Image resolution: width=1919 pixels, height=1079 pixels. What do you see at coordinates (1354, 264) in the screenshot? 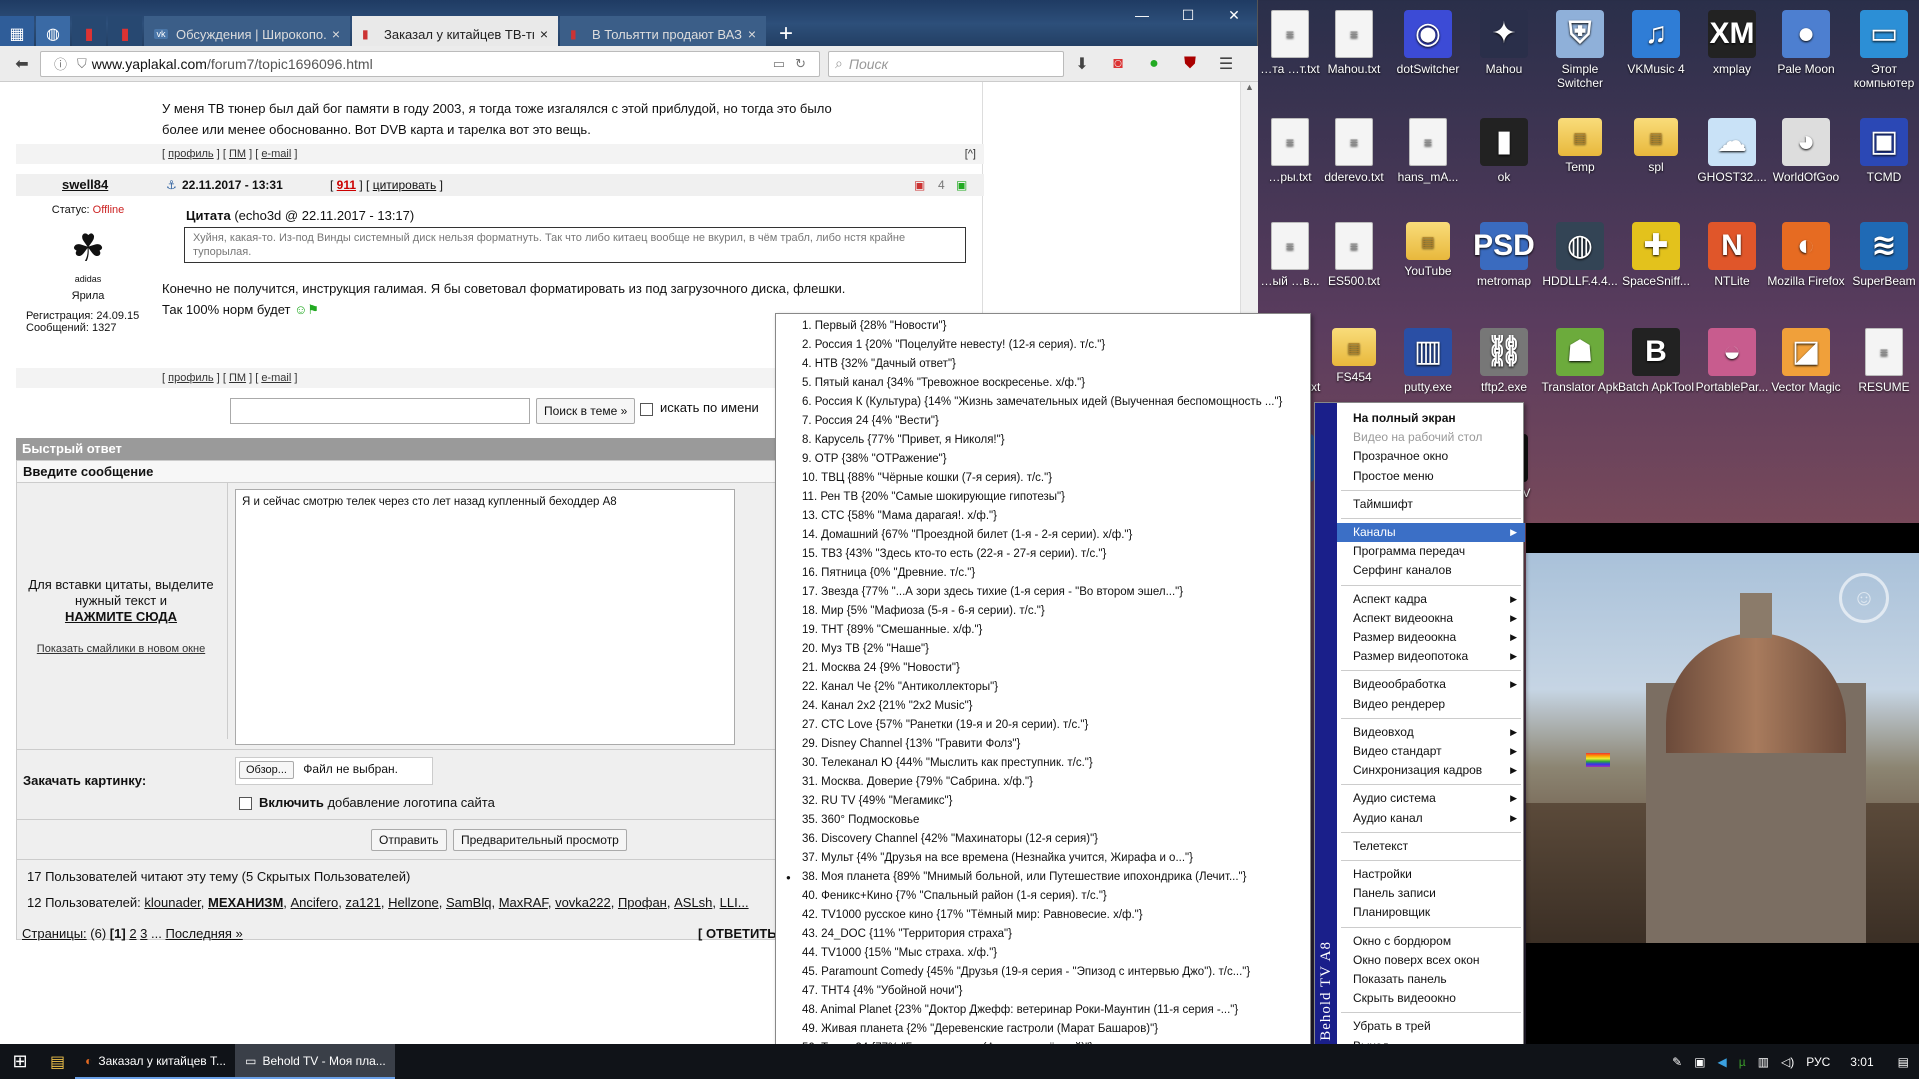
I see `desktop-icon: ≡ ES500.txt` at bounding box center [1354, 264].